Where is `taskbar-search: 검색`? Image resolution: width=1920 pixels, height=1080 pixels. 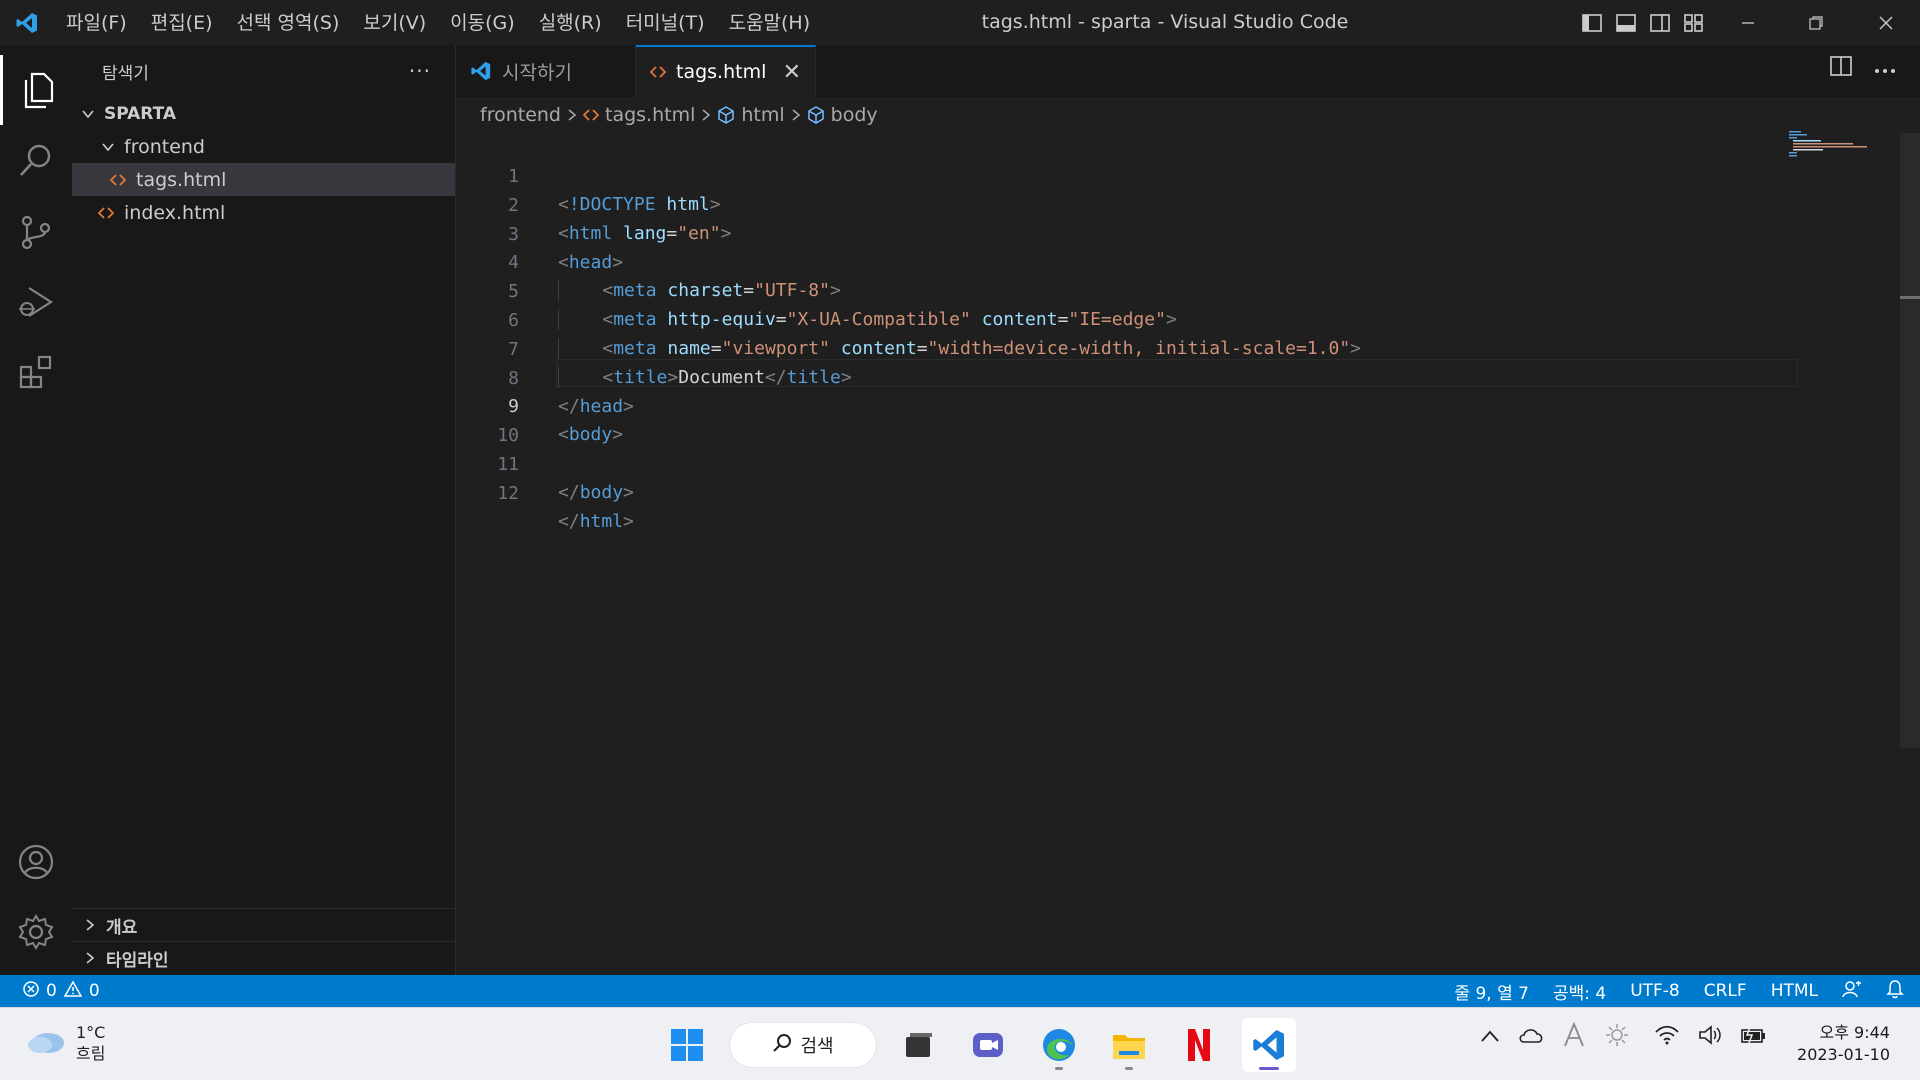
taskbar-search: 검색 is located at coordinates (803, 1045).